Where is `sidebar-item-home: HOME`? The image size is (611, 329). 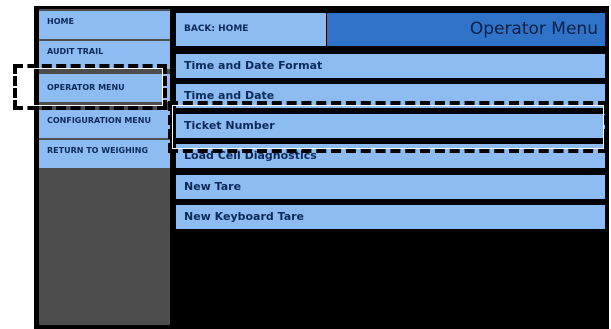 sidebar-item-home: HOME is located at coordinates (104, 25).